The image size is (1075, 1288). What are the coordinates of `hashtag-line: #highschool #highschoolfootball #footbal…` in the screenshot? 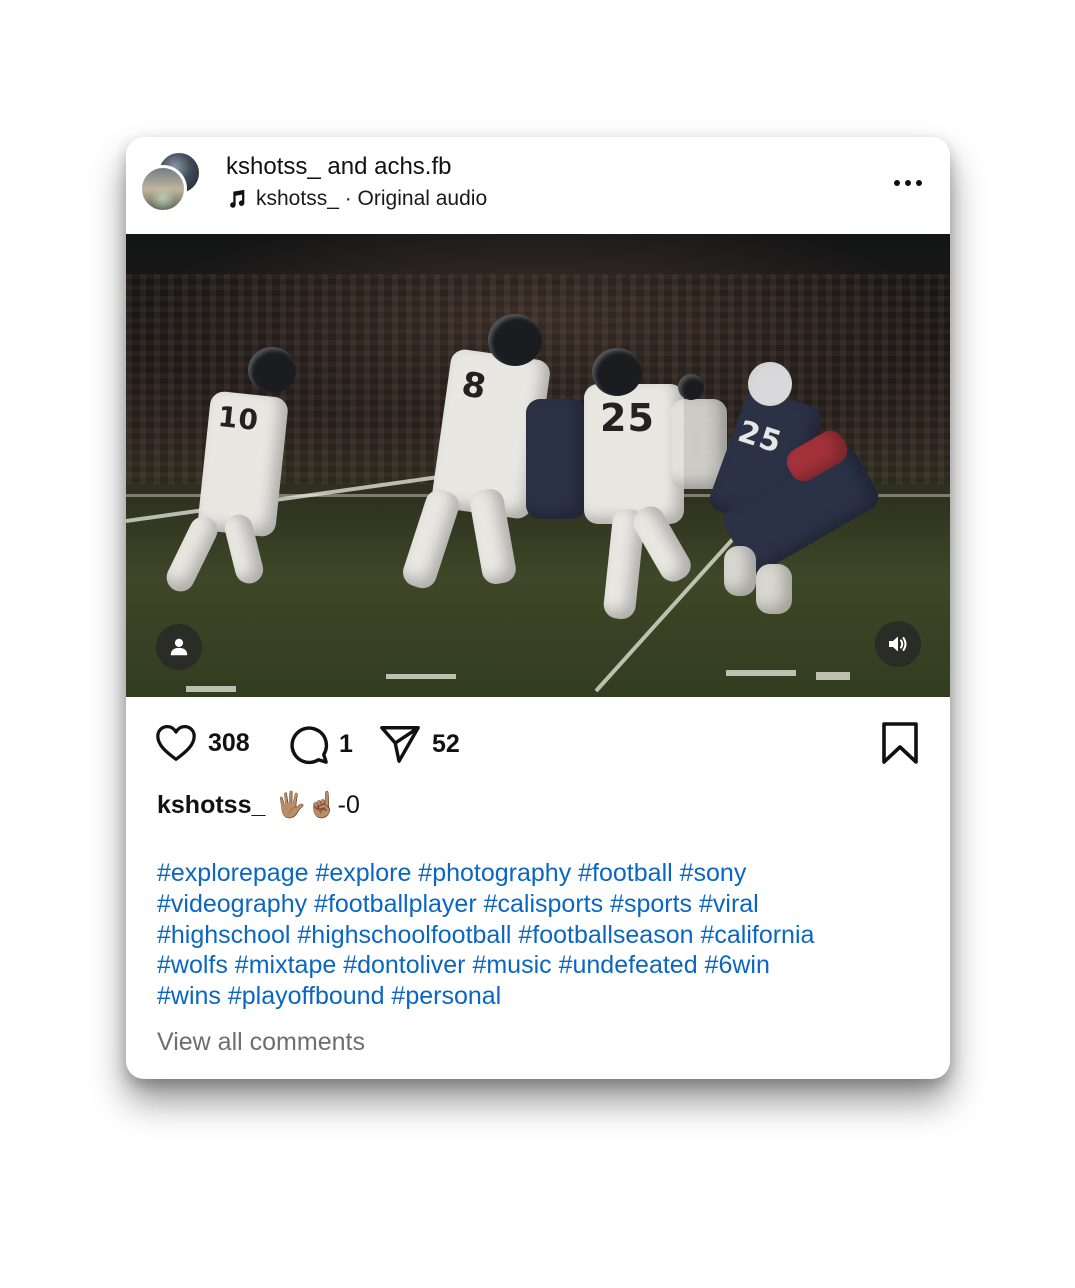 It's located at (542, 935).